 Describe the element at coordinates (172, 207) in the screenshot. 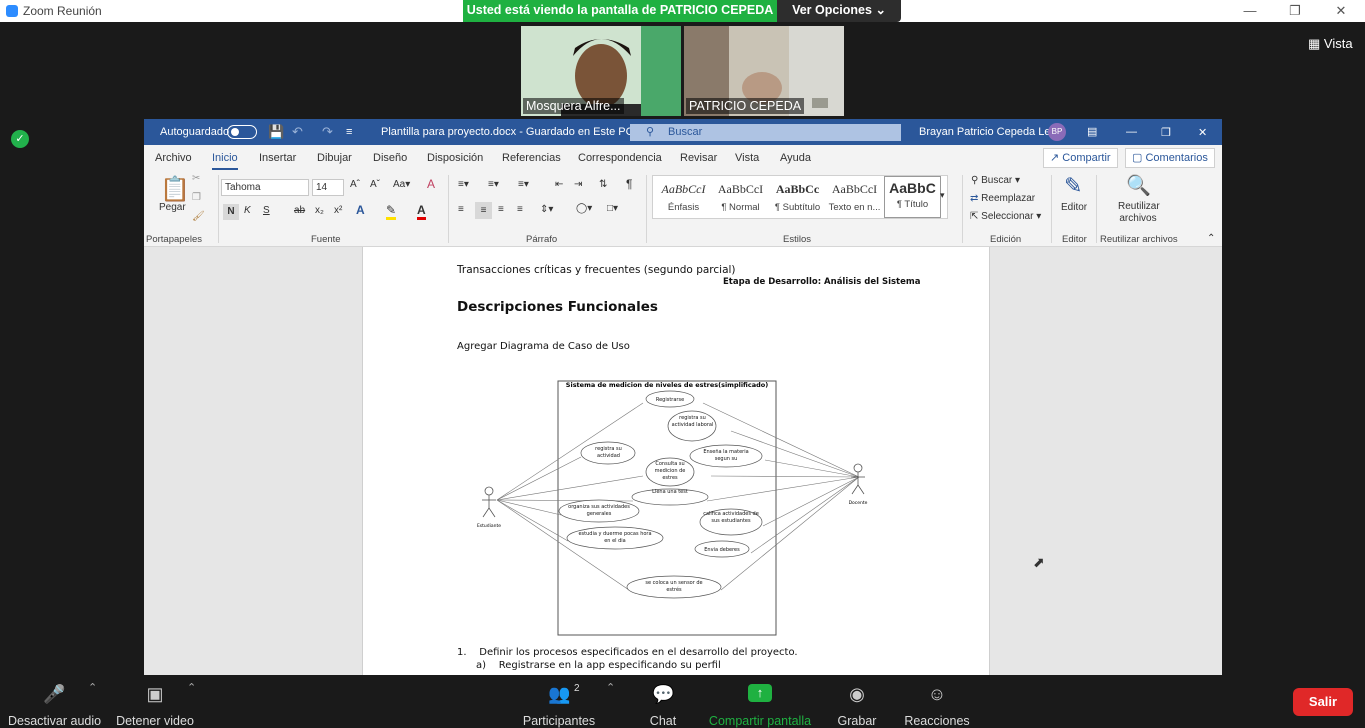

I see `paste-label: Pegar` at that location.